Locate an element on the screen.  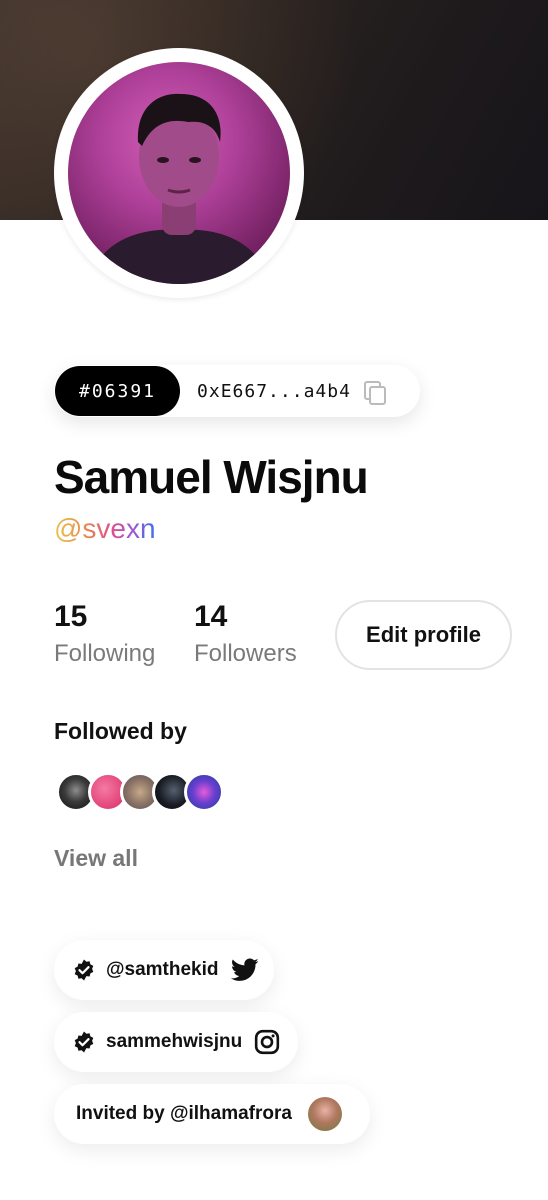
follower-avatars is located at coordinates (146, 792).